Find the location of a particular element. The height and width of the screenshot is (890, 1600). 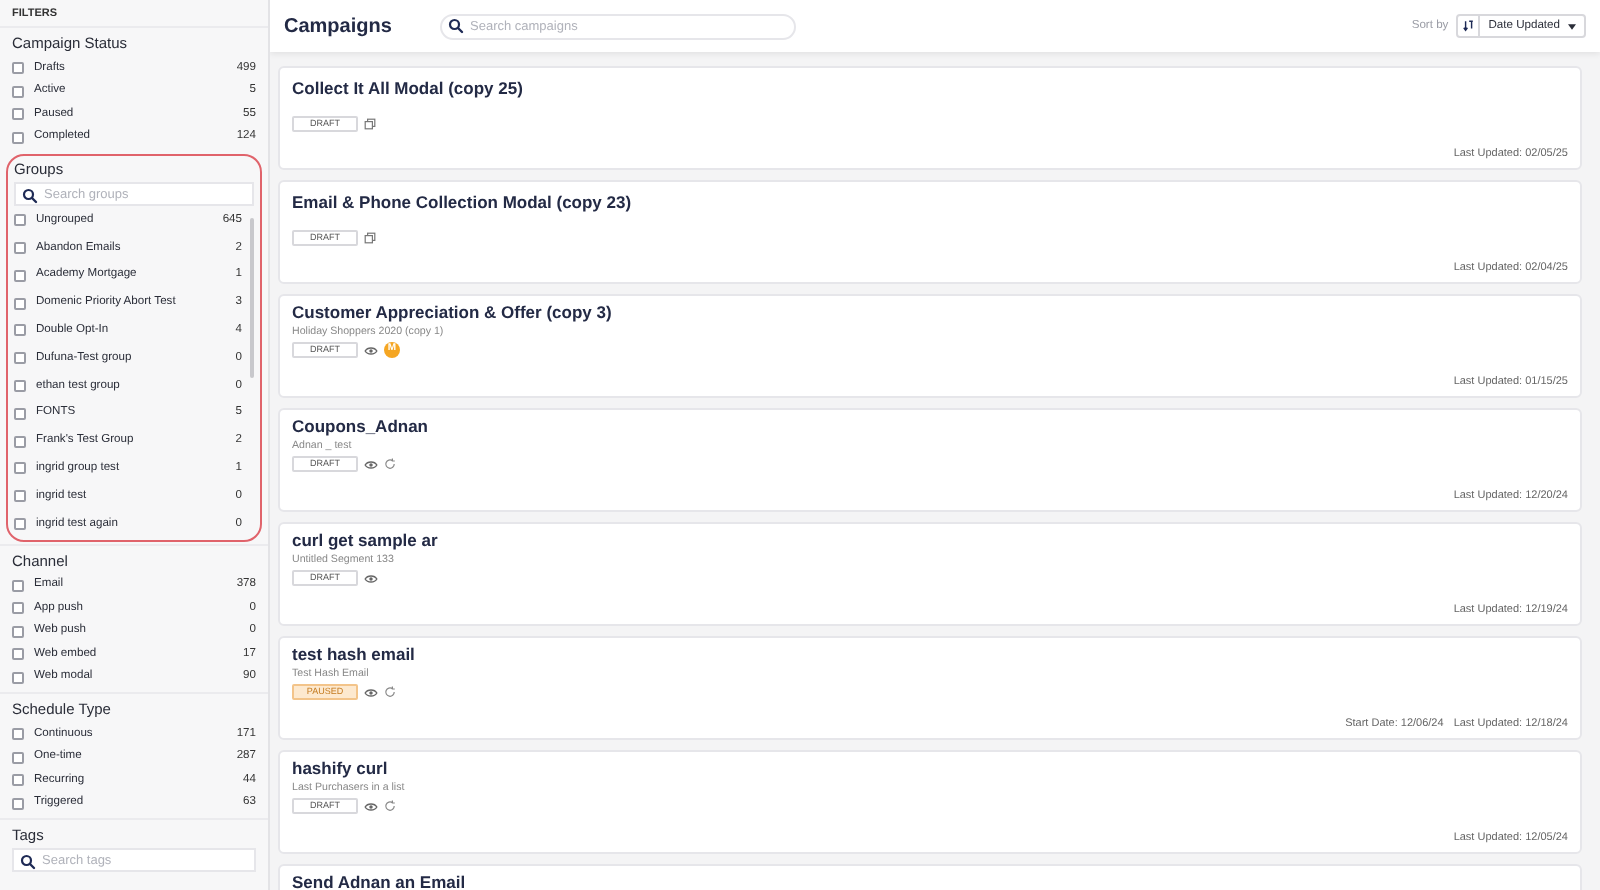

caret-icon is located at coordinates (1572, 26).